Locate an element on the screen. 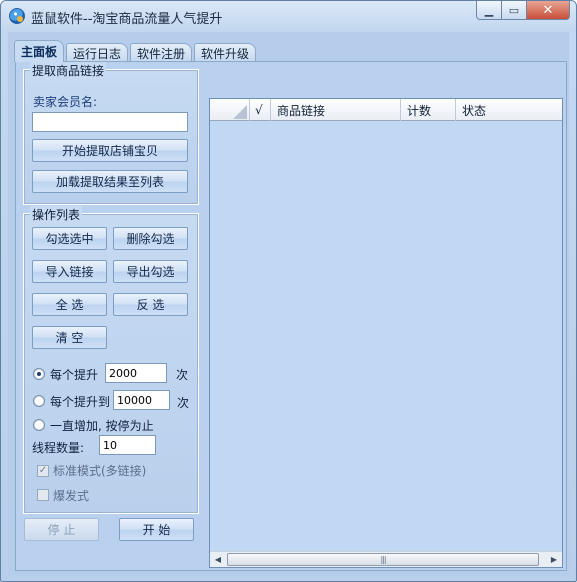 This screenshot has width=577, height=582. seller-label: 卖家会员名: is located at coordinates (65, 102).